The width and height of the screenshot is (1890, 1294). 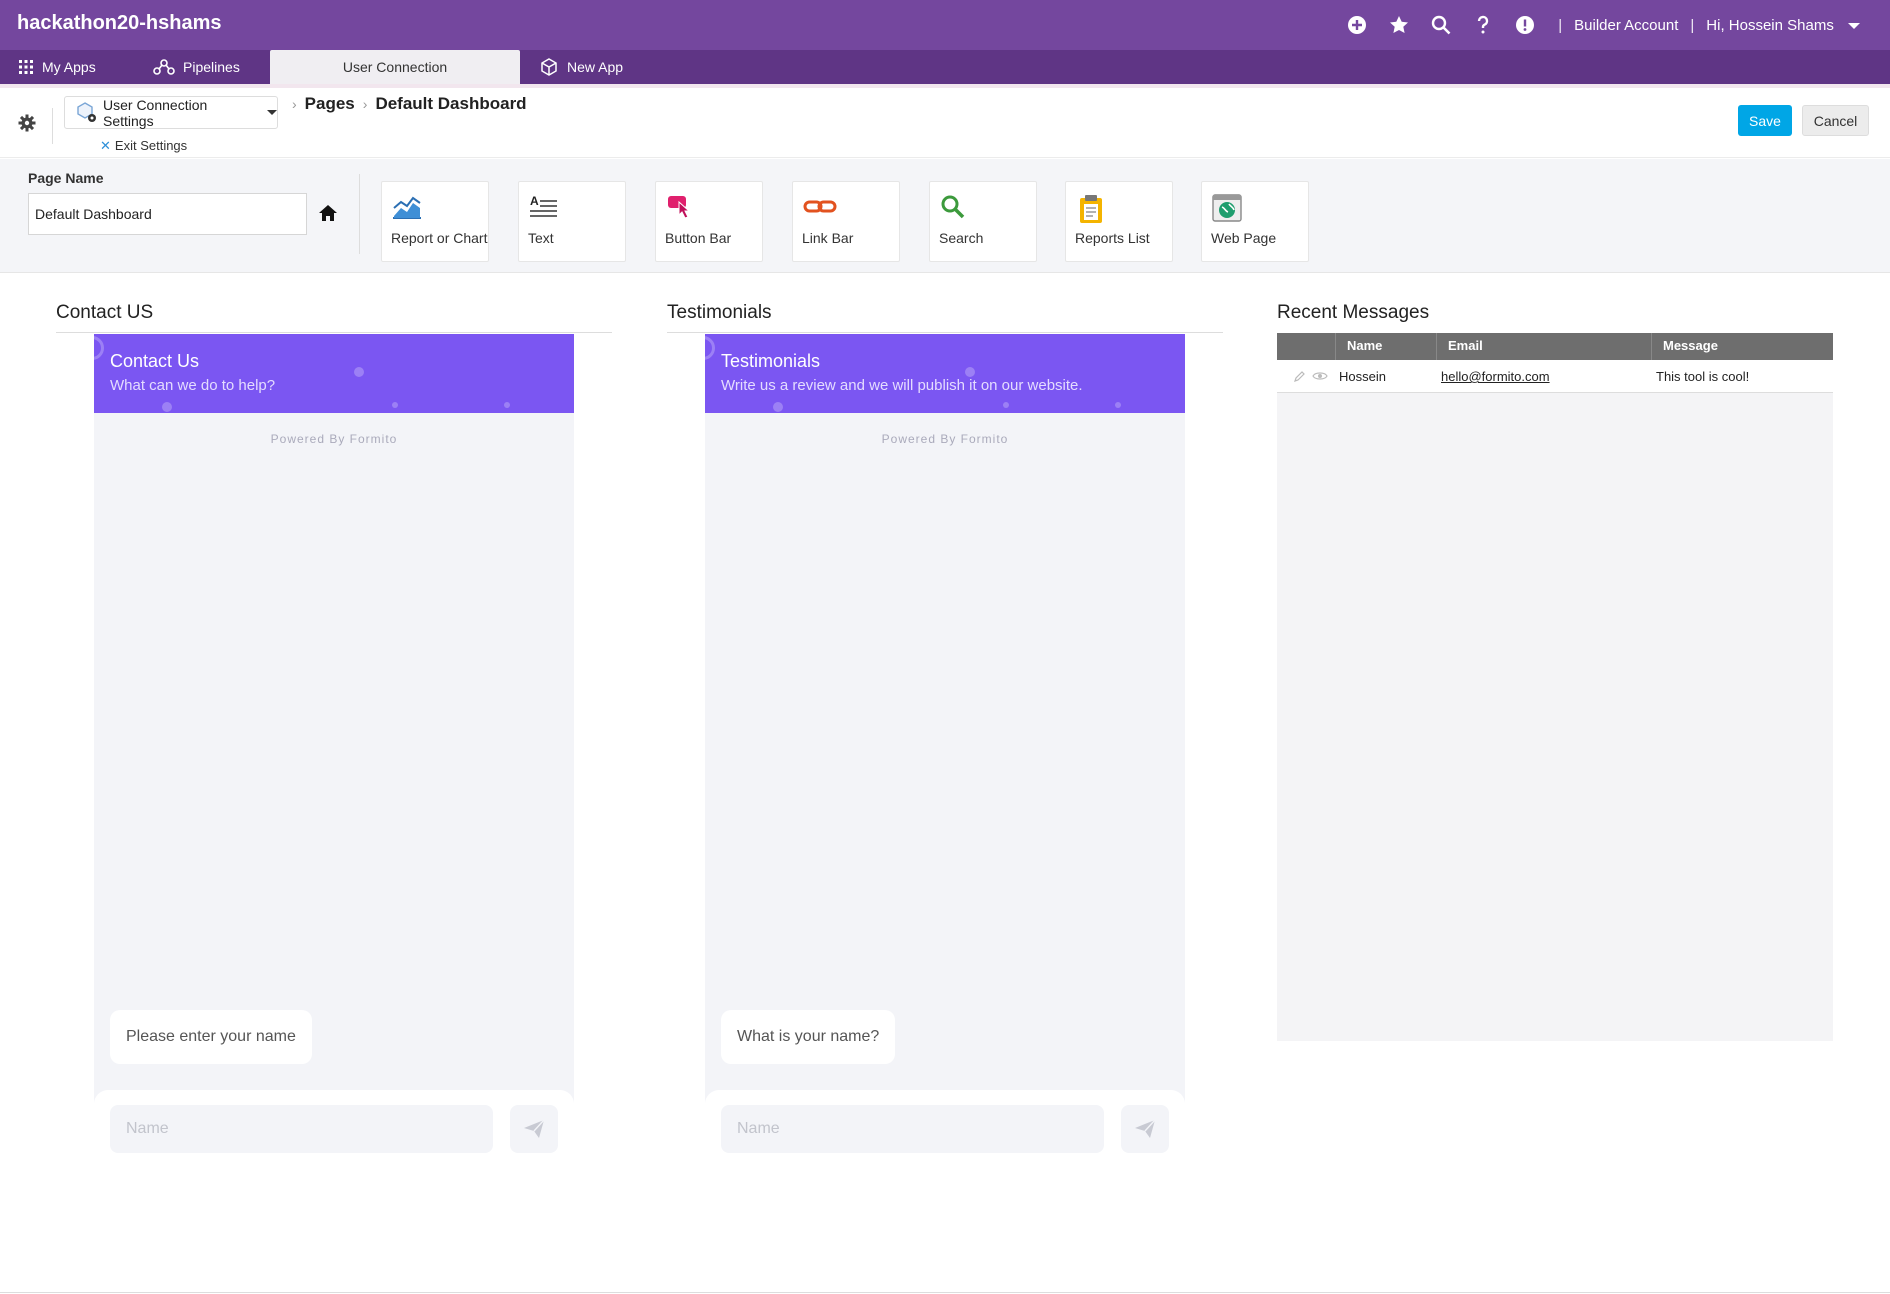 What do you see at coordinates (1255, 221) in the screenshot?
I see `widget-web-page: Web Page` at bounding box center [1255, 221].